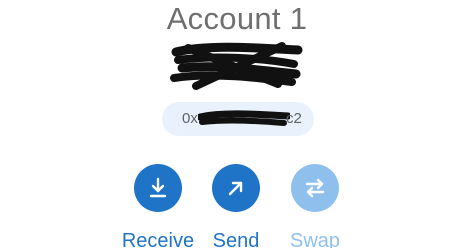 Image resolution: width=474 pixels, height=248 pixels. I want to click on send-button: Send, so click(236, 206).